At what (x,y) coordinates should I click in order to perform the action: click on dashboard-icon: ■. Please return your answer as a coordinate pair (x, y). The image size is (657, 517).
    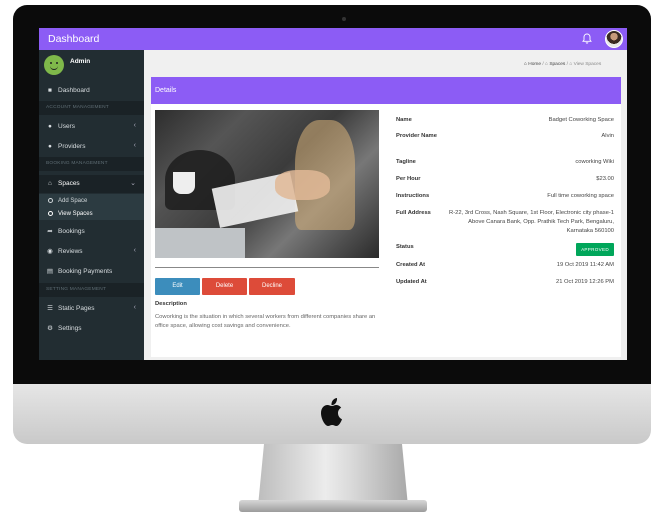
    Looking at the image, I should click on (50, 90).